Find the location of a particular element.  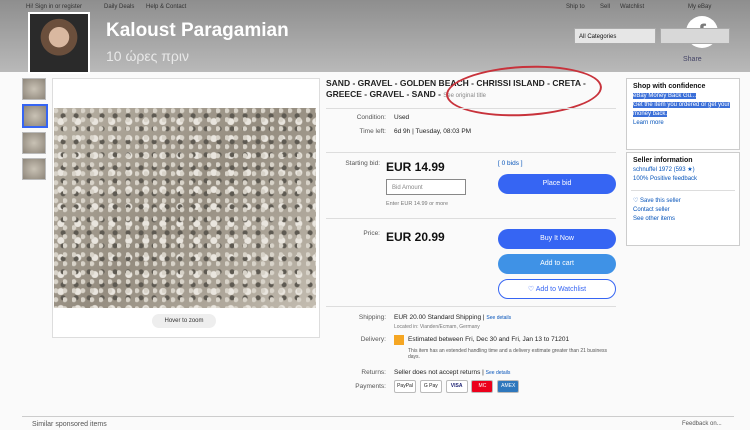

poster-name: Kaloust Paragamian is located at coordinates (197, 31).